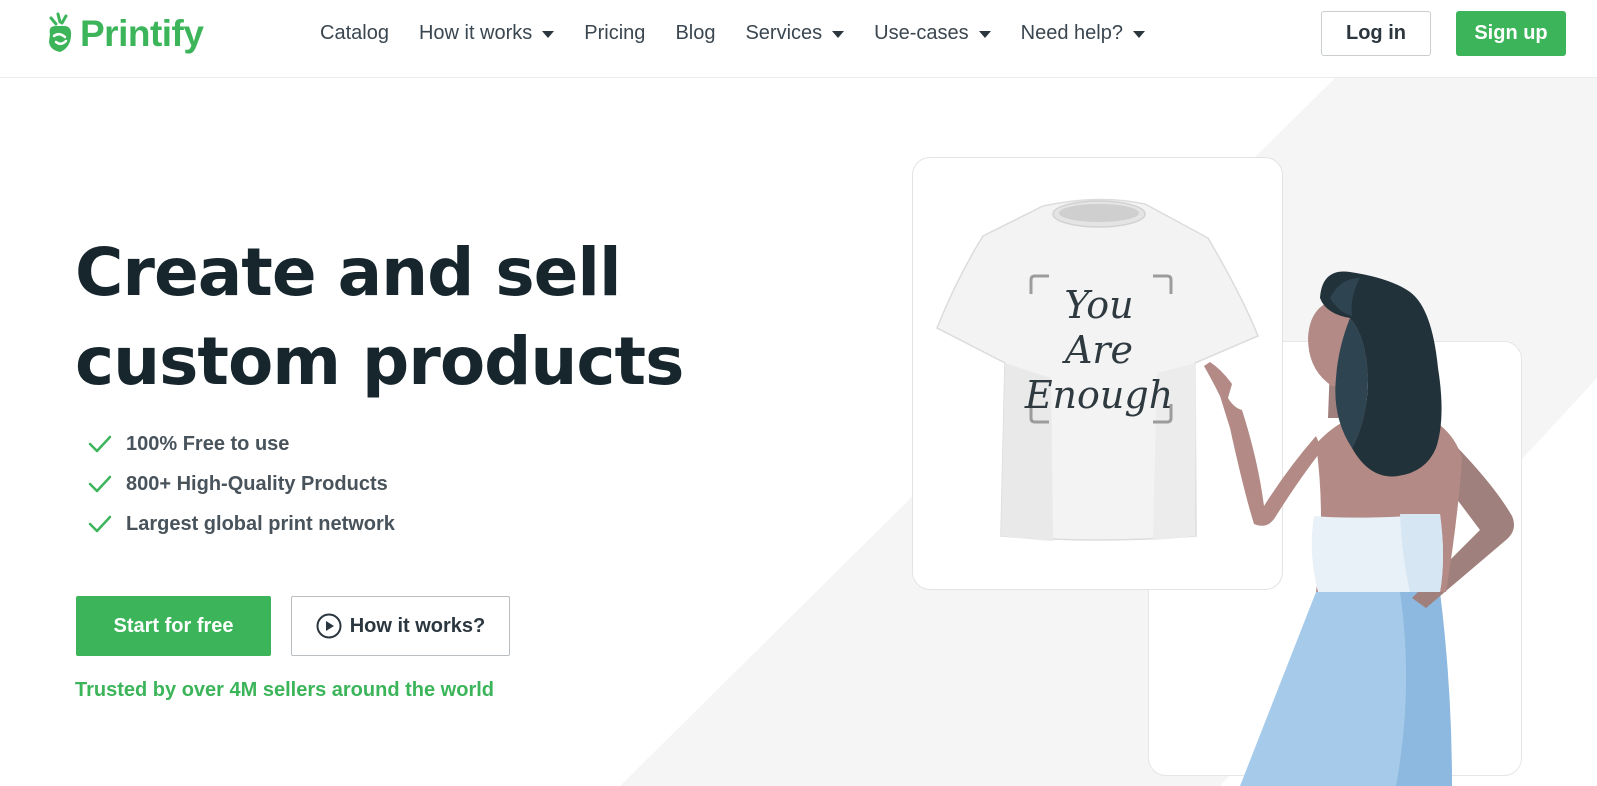  What do you see at coordinates (173, 626) in the screenshot?
I see `start-for-free-button: Start for free` at bounding box center [173, 626].